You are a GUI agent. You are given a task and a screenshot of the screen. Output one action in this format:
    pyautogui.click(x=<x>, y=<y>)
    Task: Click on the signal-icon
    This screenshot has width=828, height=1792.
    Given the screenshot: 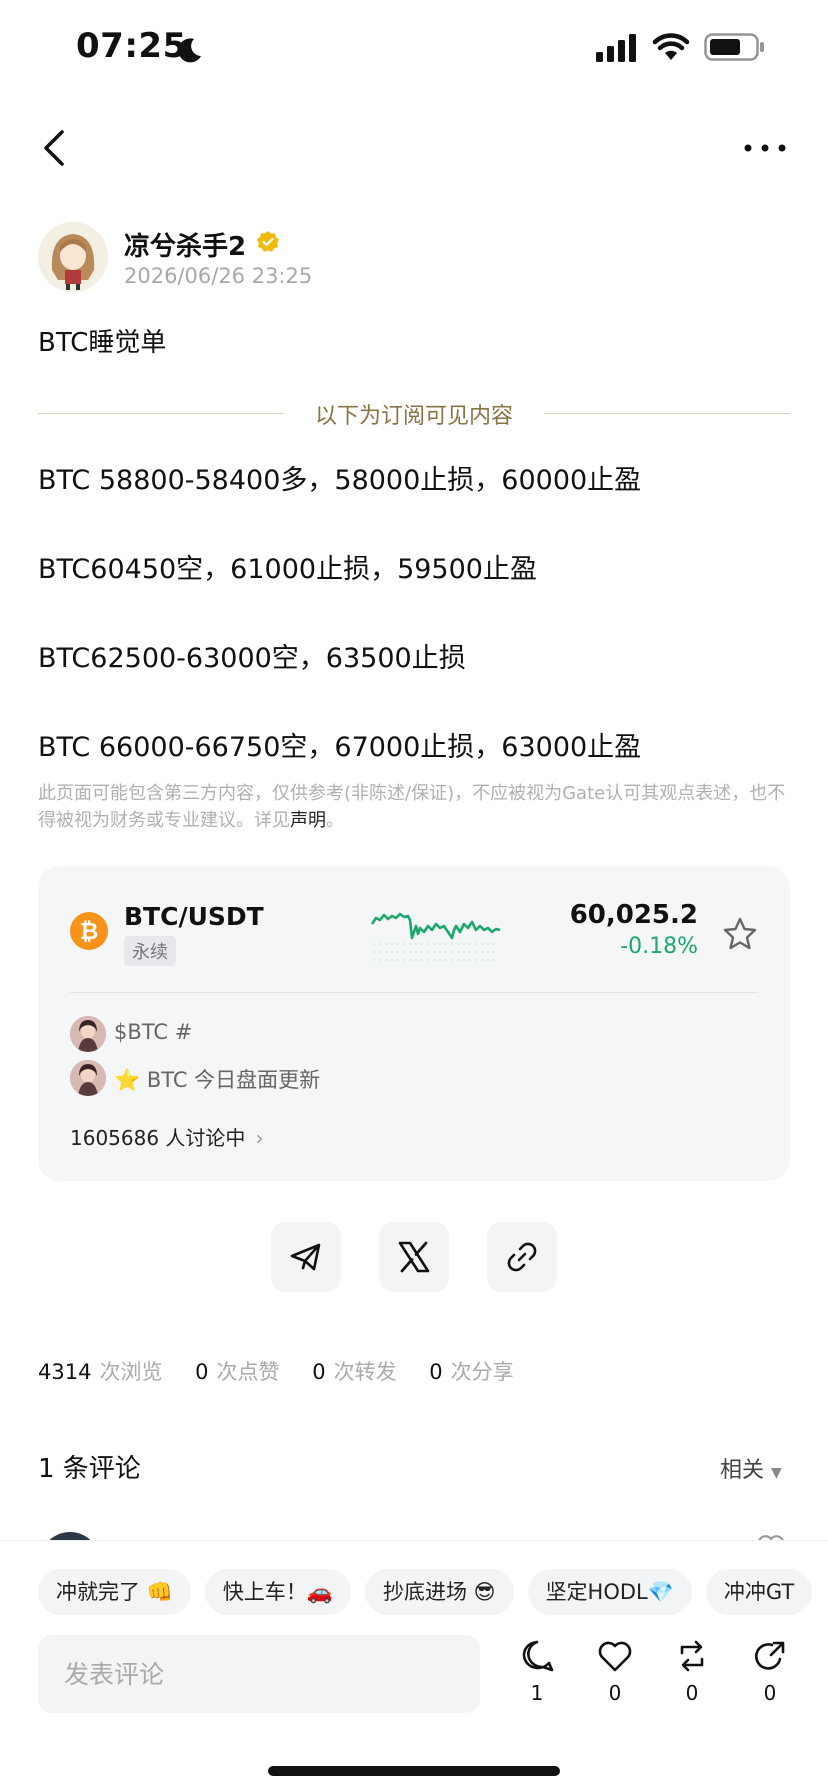 What is the action you would take?
    pyautogui.click(x=616, y=48)
    